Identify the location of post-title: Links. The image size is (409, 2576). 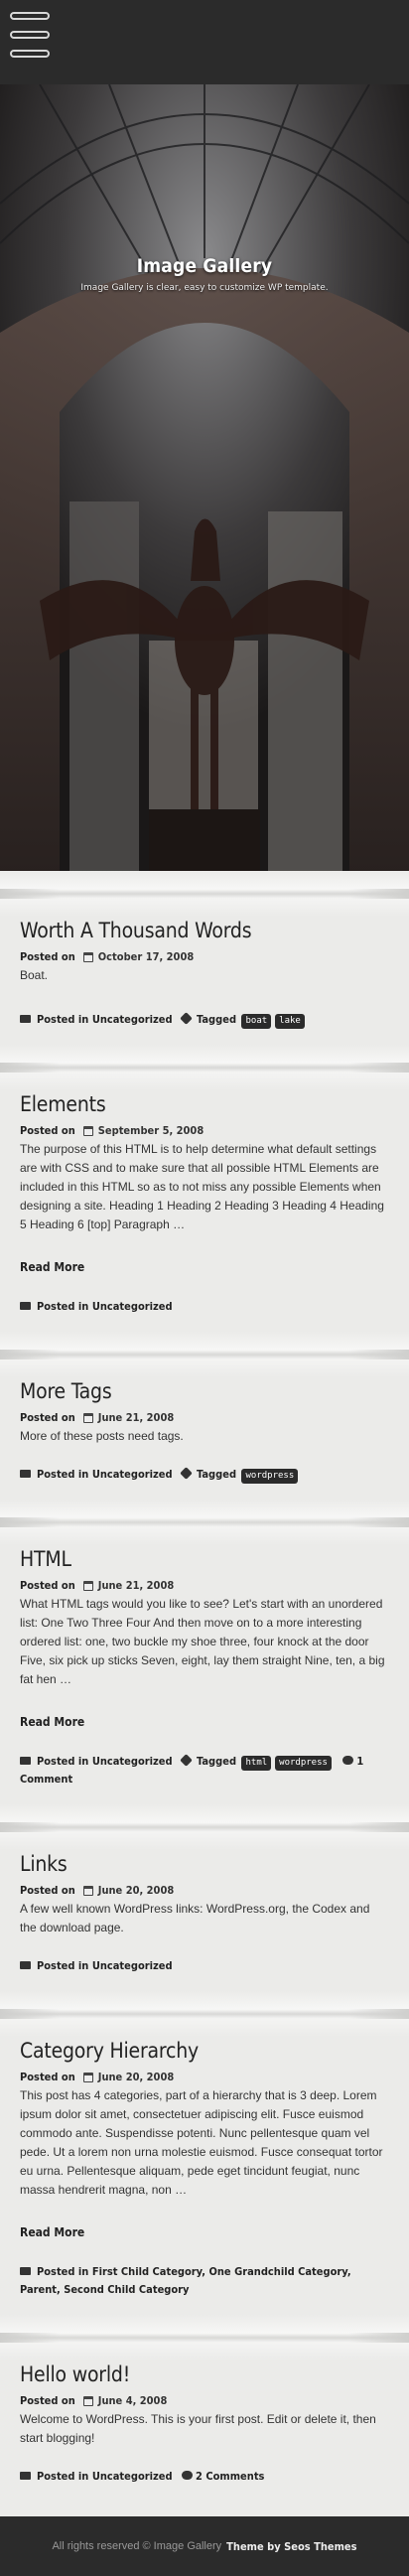
(204, 1864).